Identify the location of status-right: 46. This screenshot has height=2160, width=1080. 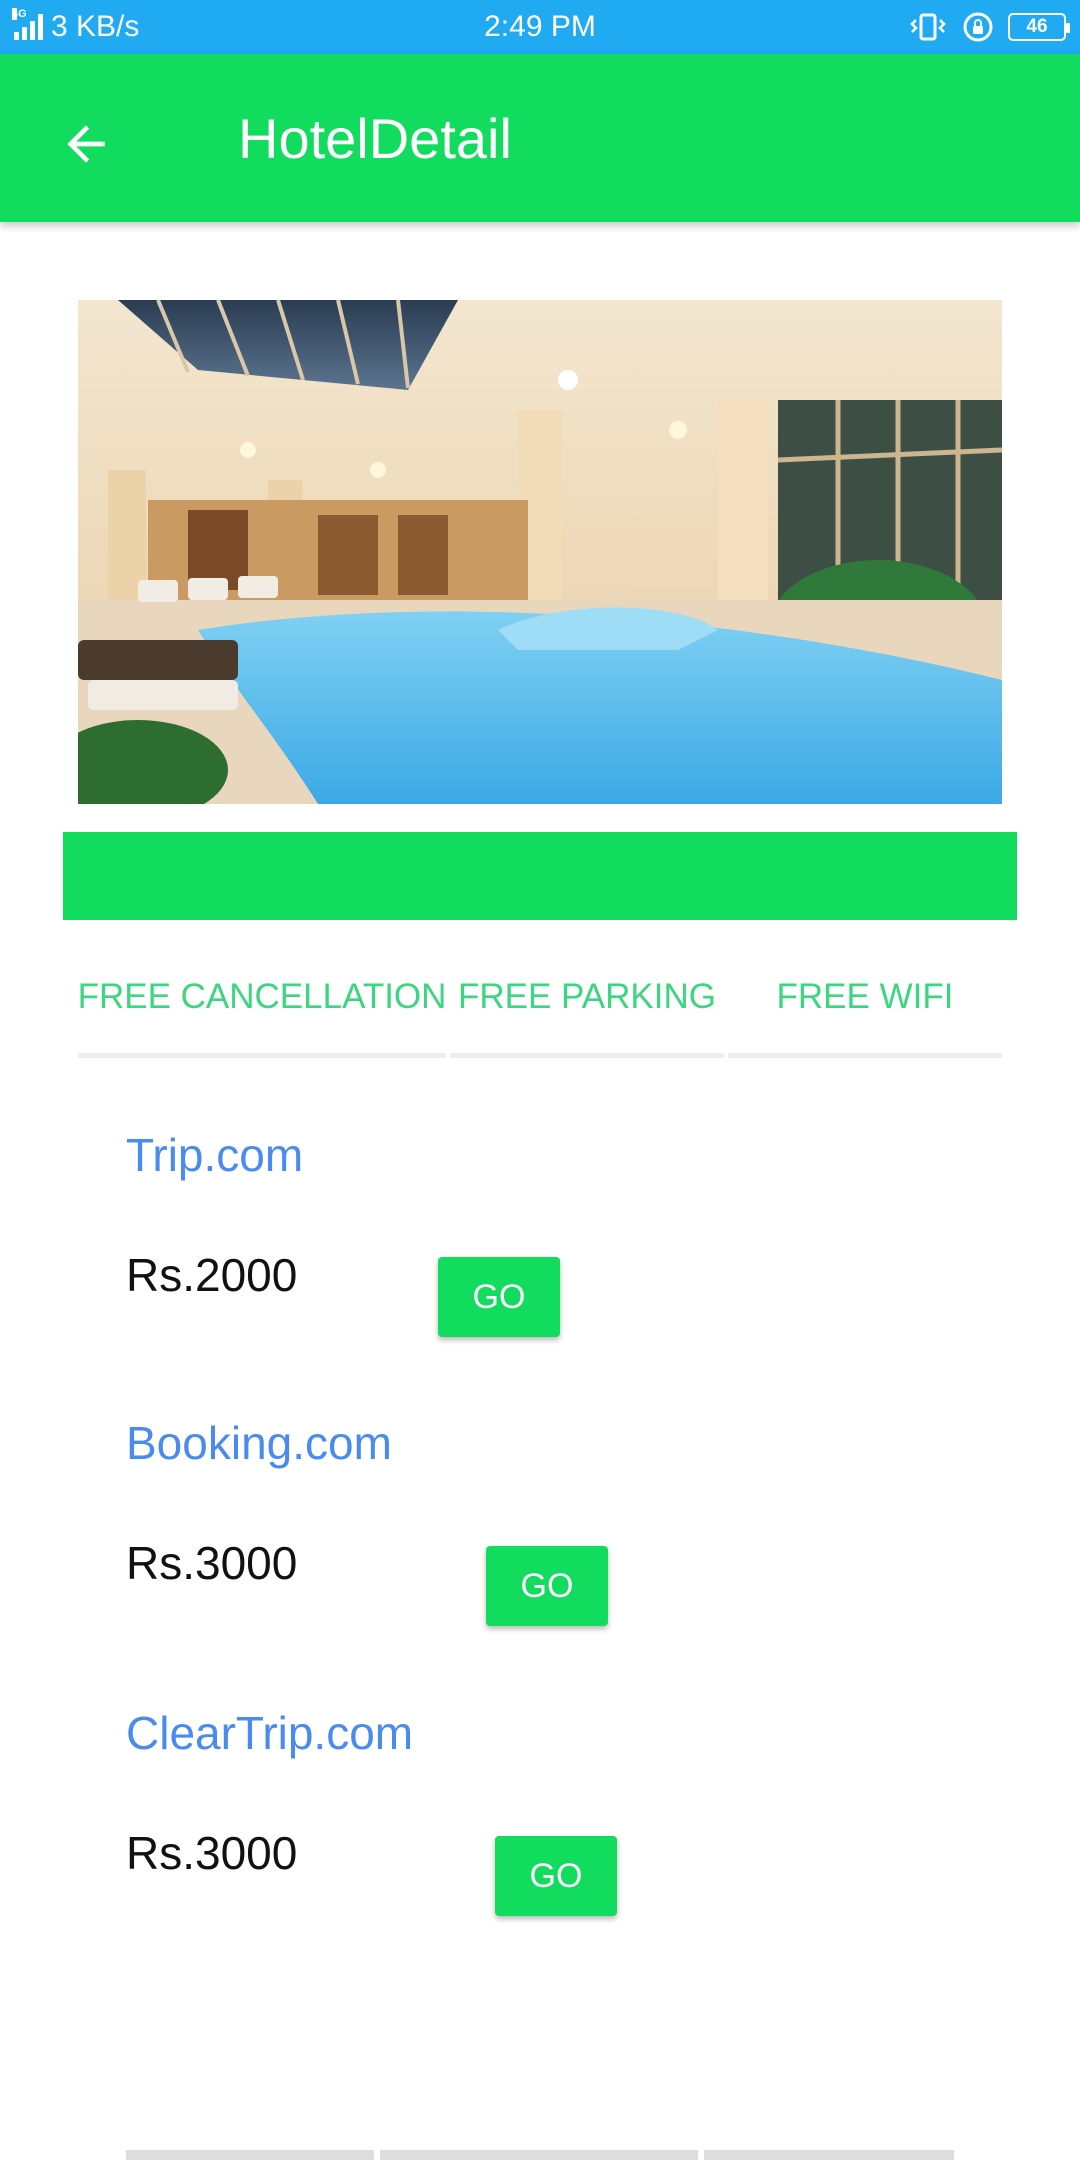
(989, 27).